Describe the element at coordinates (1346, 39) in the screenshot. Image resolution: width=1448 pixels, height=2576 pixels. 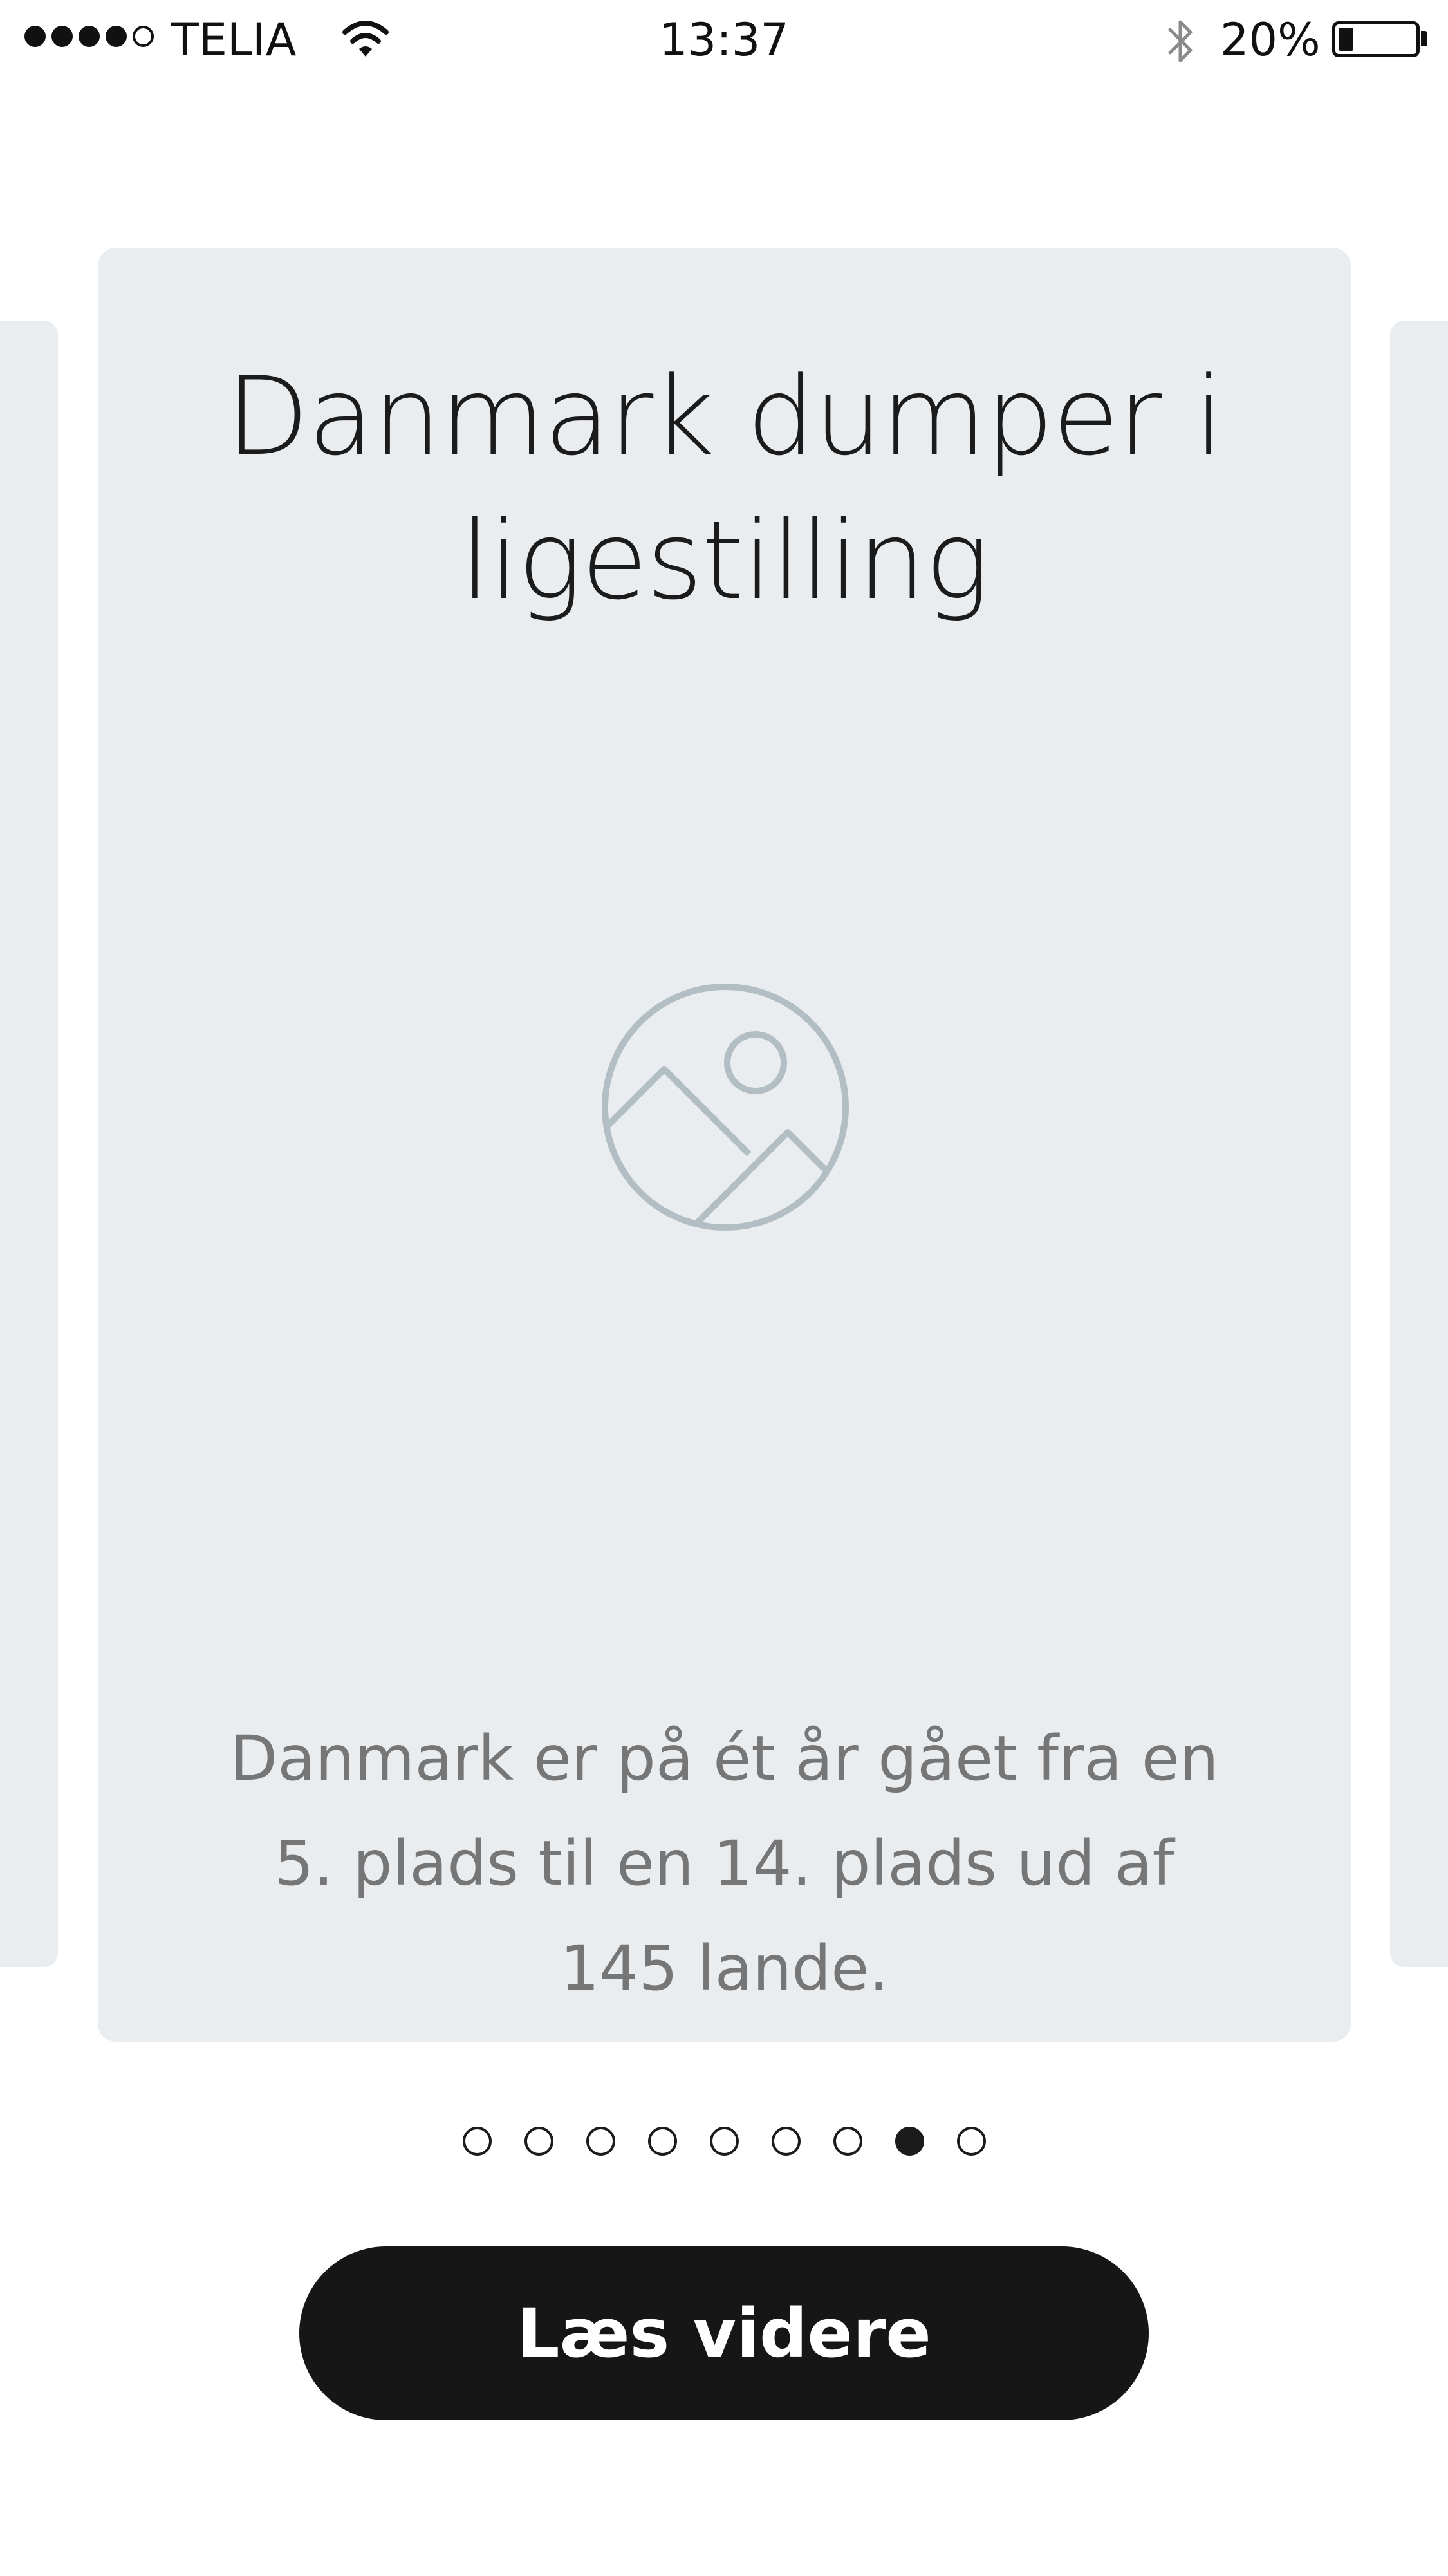
I see `battery-level-fill` at that location.